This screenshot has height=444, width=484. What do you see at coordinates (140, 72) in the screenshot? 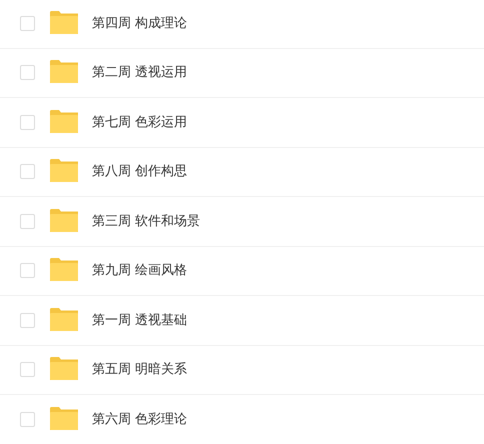
I see `folder-name: 第二周 透视运用` at bounding box center [140, 72].